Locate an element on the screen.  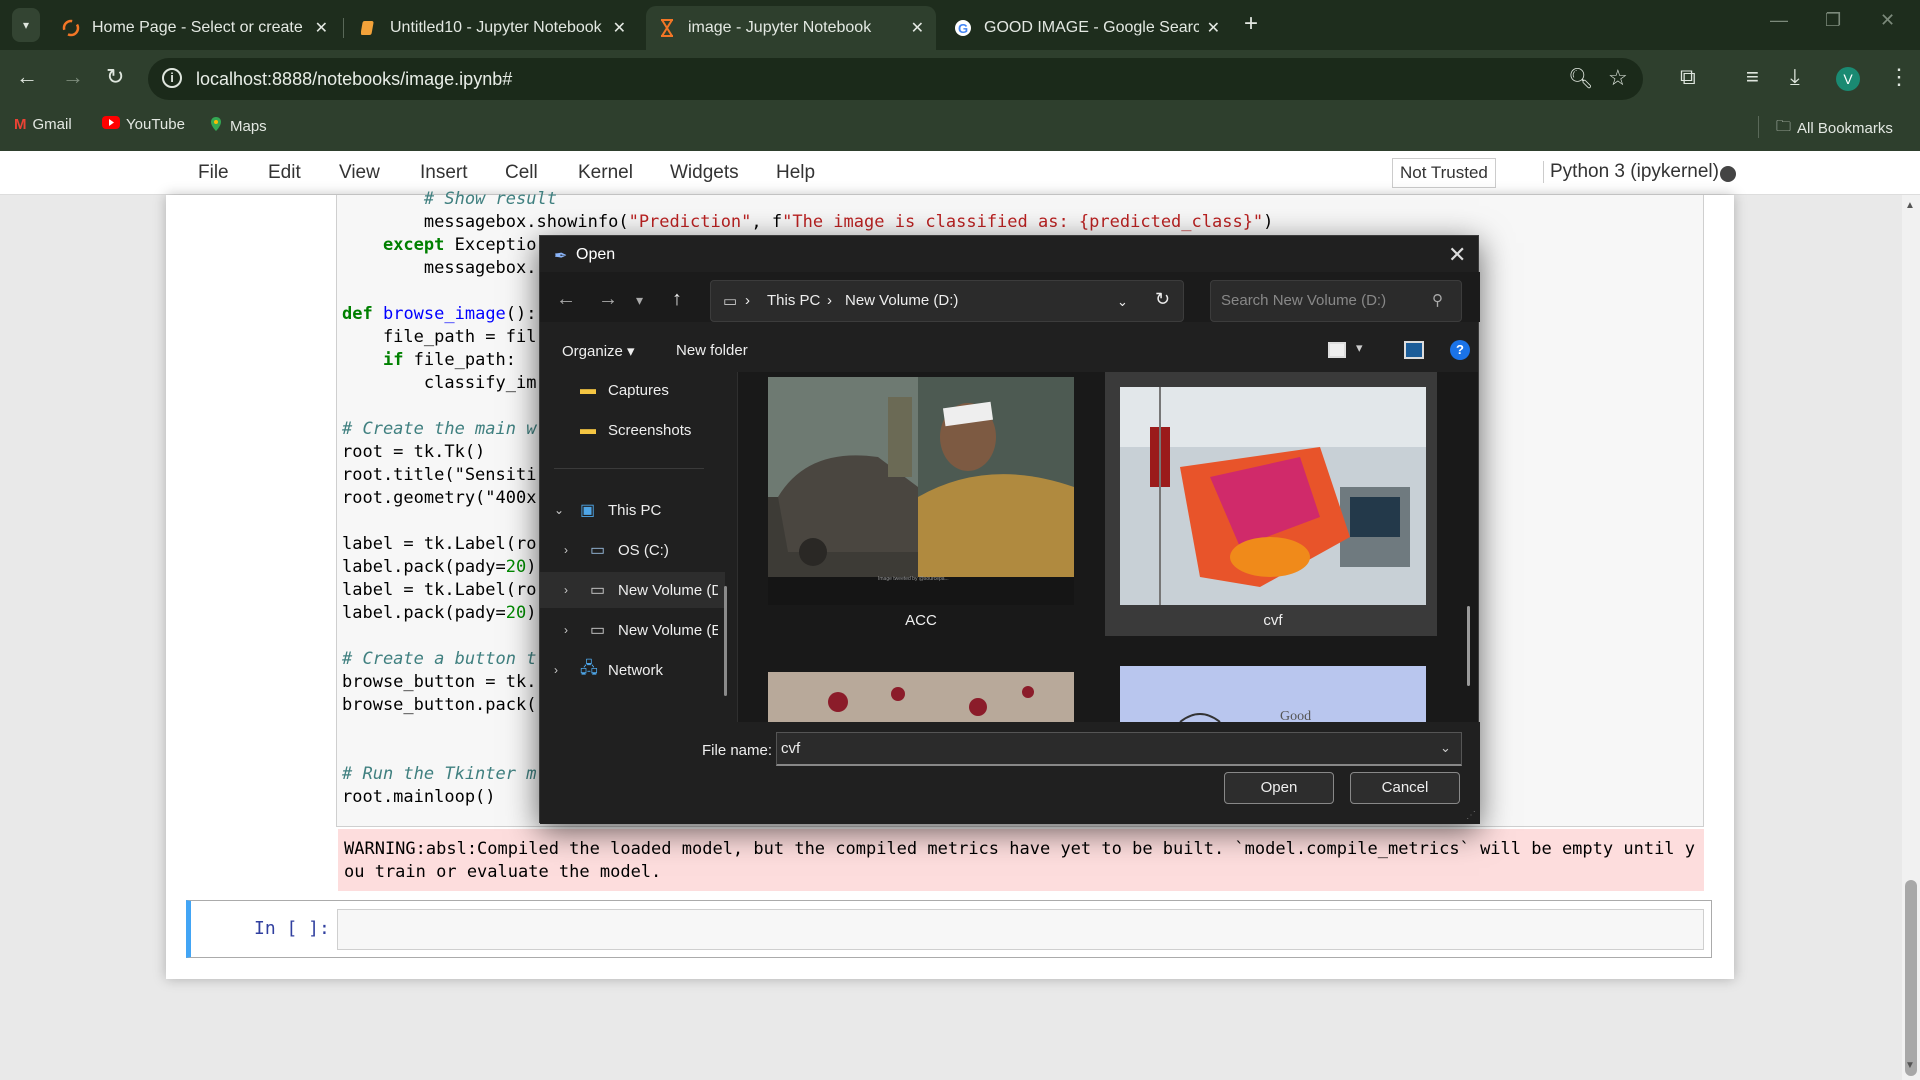
tab-home-page: Home Page - Select or create a ✕ is located at coordinates (195, 28).